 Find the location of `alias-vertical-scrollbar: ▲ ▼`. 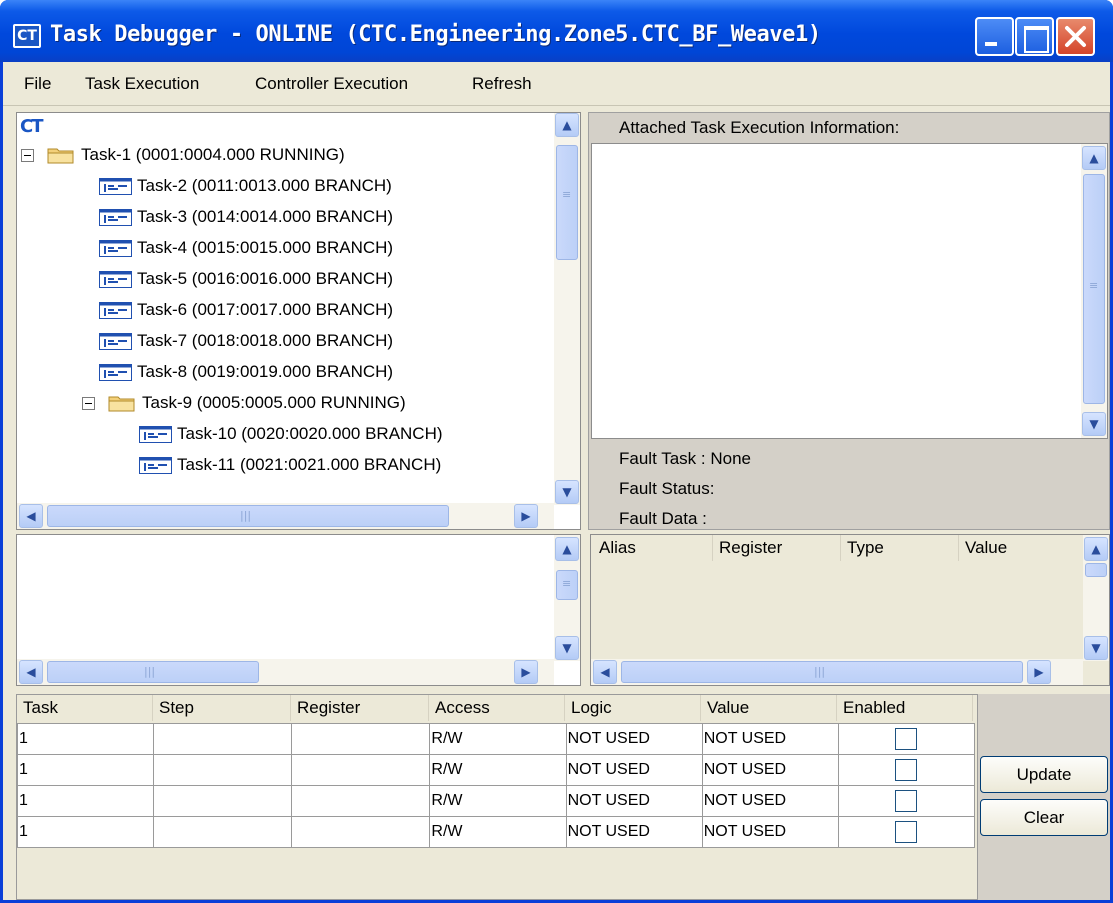

alias-vertical-scrollbar: ▲ ▼ is located at coordinates (1096, 598).